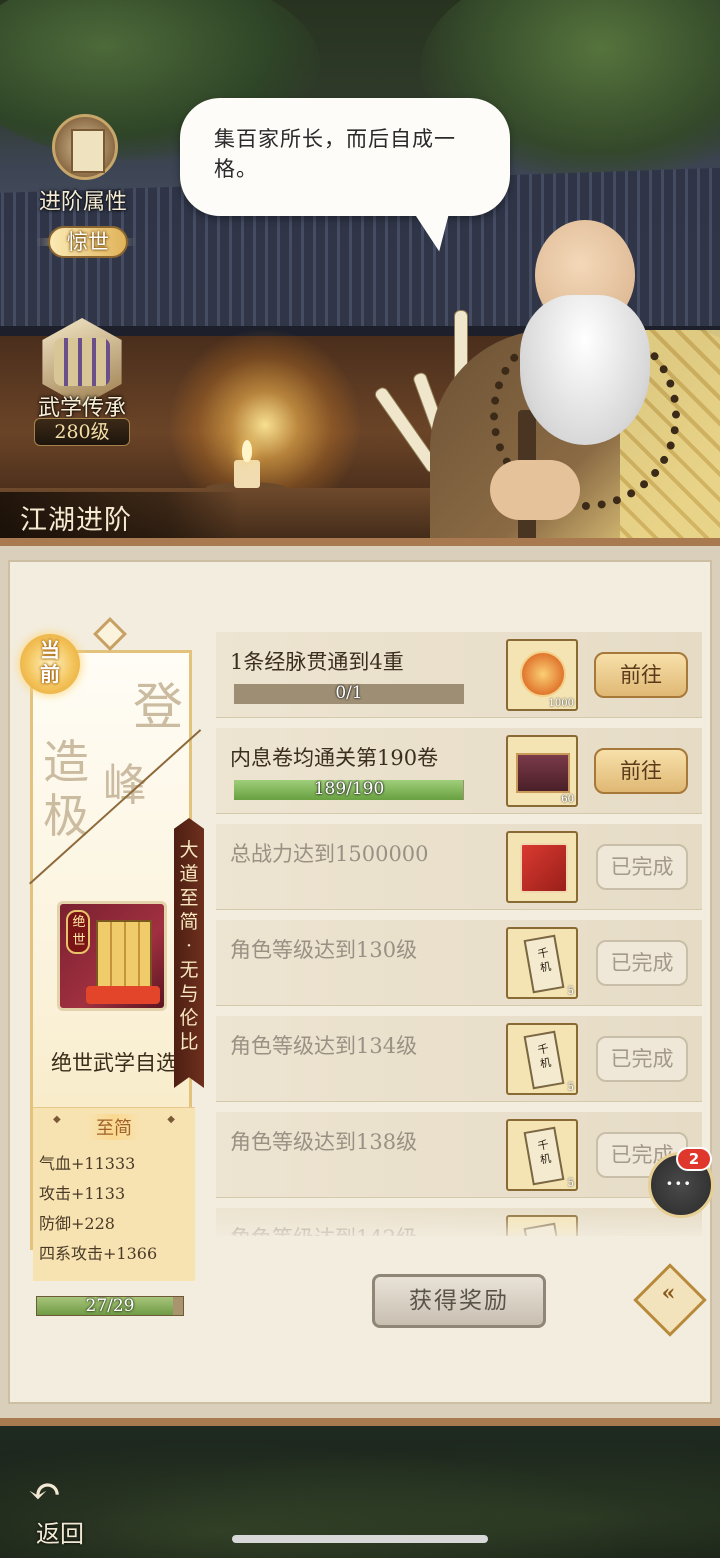 The width and height of the screenshot is (720, 1558). I want to click on back-arrow-icon: ↶, so click(45, 1492).